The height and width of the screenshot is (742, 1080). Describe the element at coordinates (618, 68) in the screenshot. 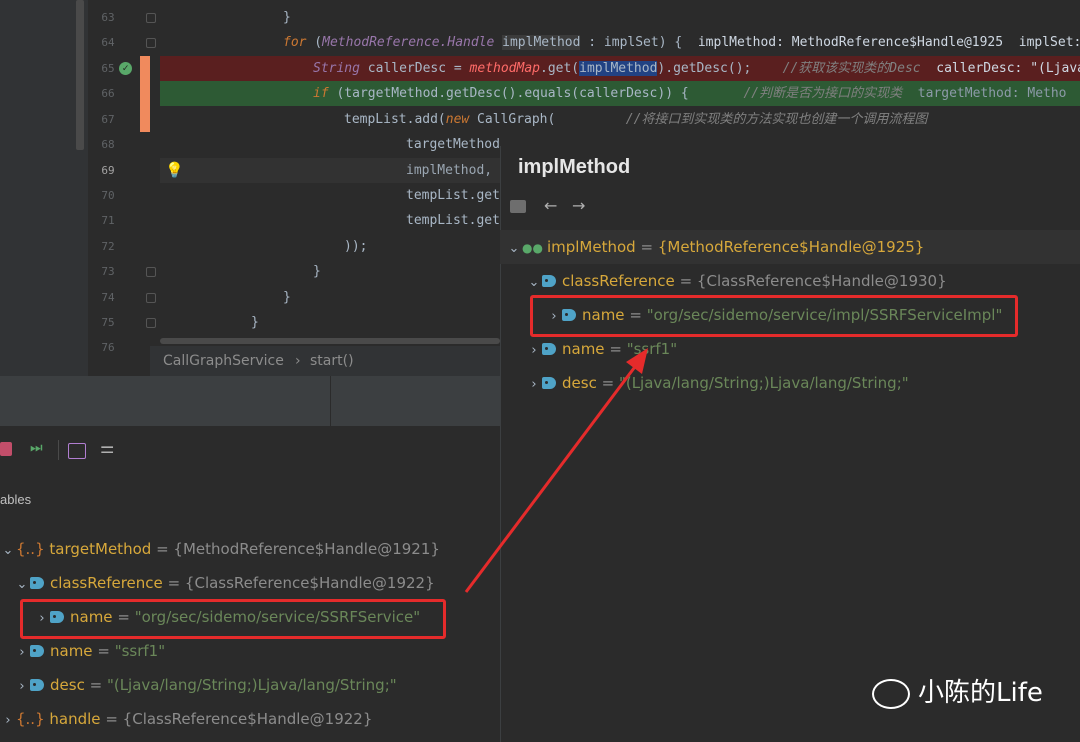

I see `selected-impl-method: implMethod` at that location.